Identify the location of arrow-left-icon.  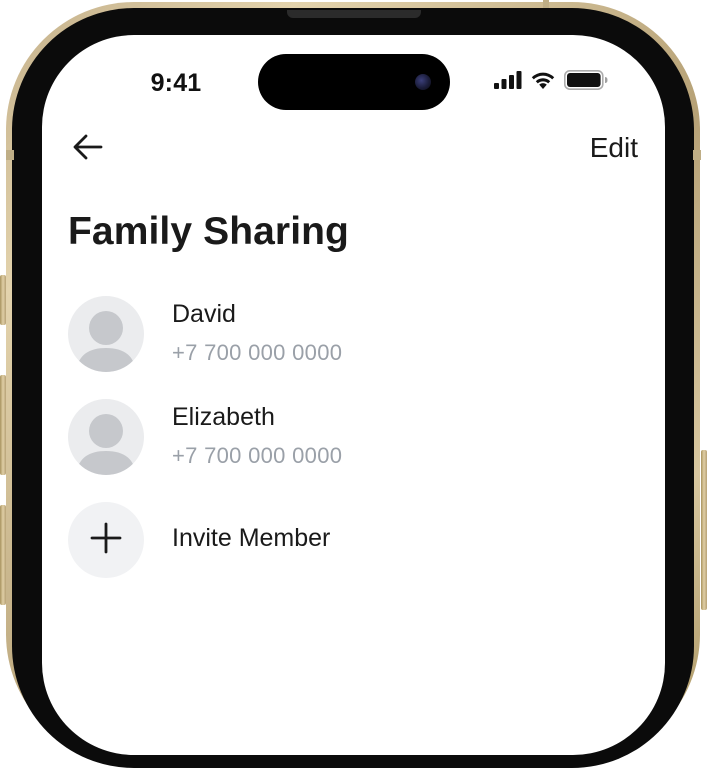
(88, 149).